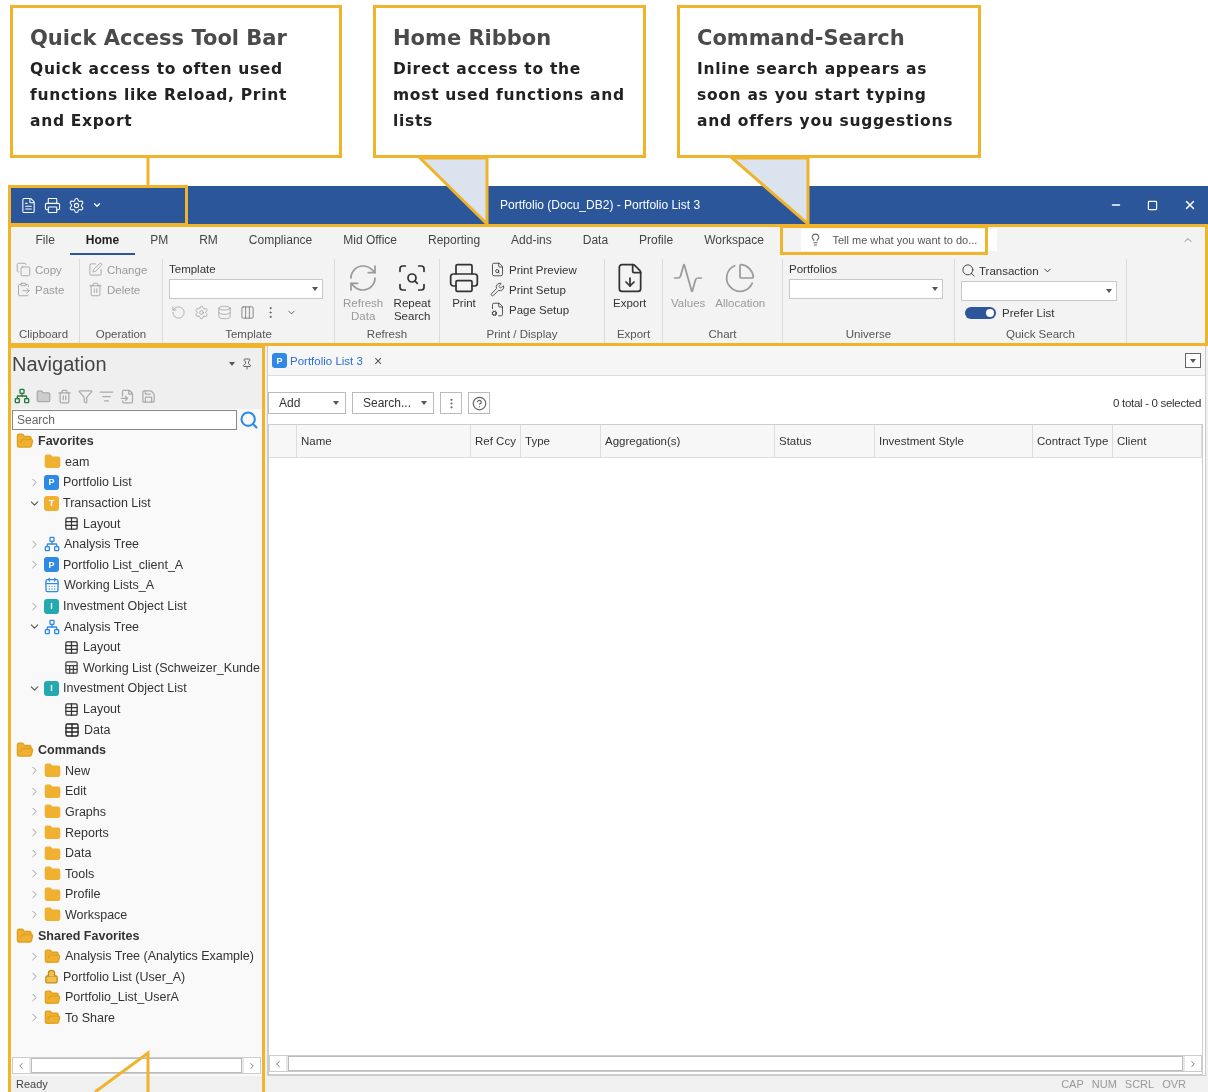  Describe the element at coordinates (208, 239) in the screenshot. I see `ribbon-tab: RM` at that location.